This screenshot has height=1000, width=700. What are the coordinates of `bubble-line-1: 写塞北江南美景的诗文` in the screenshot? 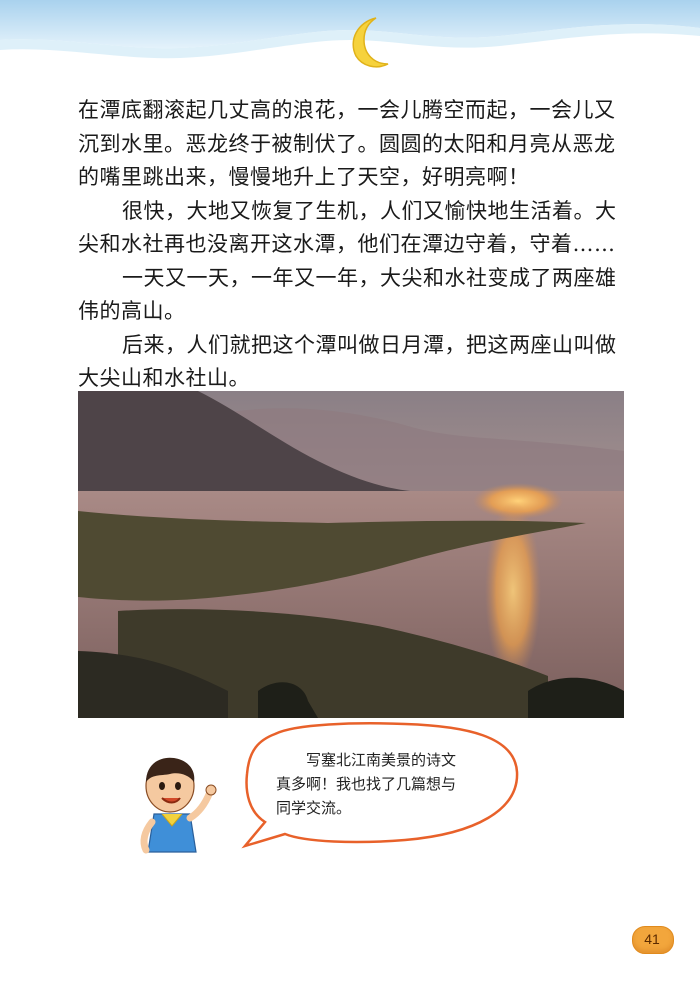 It's located at (381, 760).